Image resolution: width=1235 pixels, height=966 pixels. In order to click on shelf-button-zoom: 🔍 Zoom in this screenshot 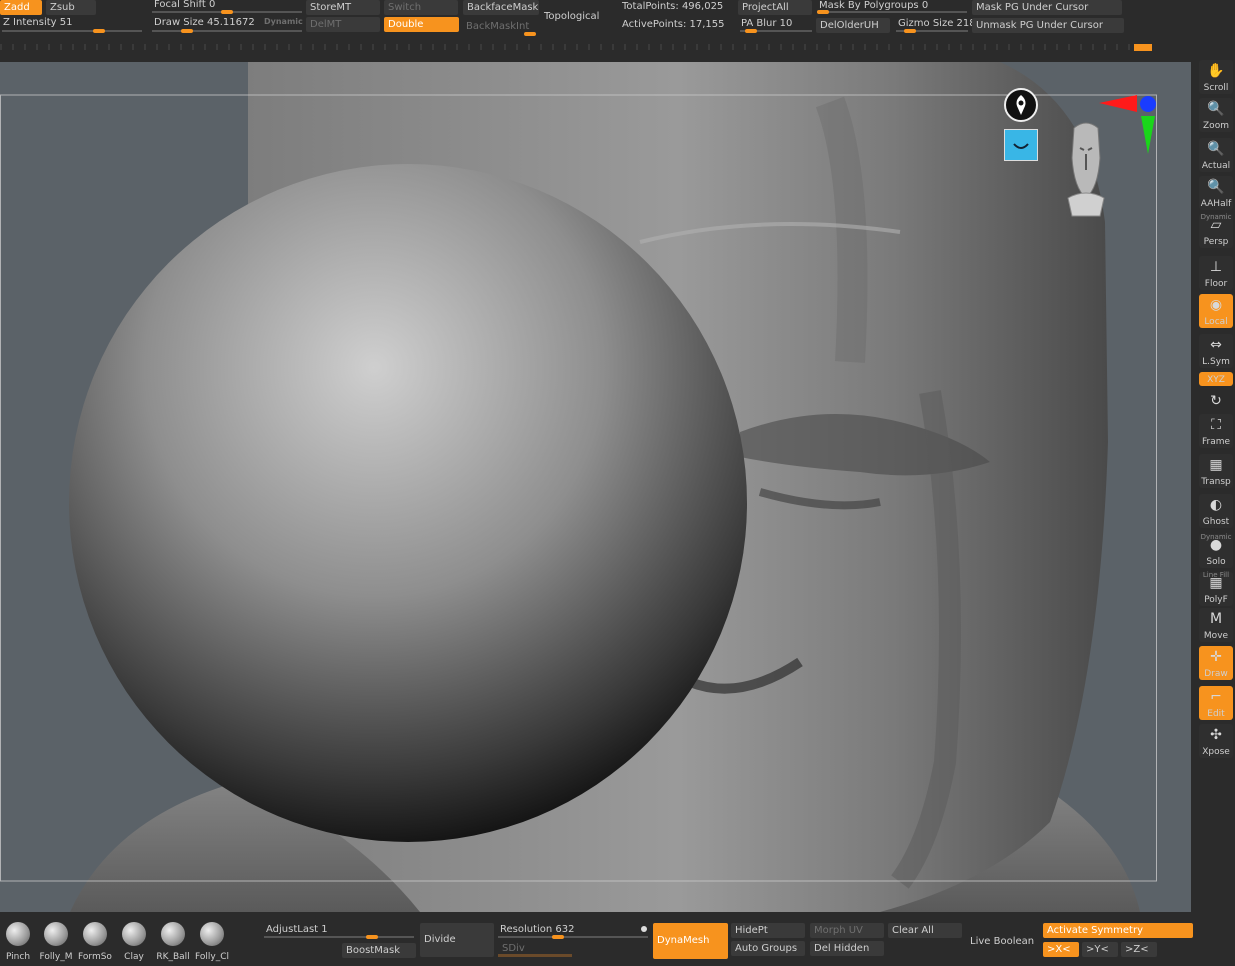, I will do `click(1216, 115)`.